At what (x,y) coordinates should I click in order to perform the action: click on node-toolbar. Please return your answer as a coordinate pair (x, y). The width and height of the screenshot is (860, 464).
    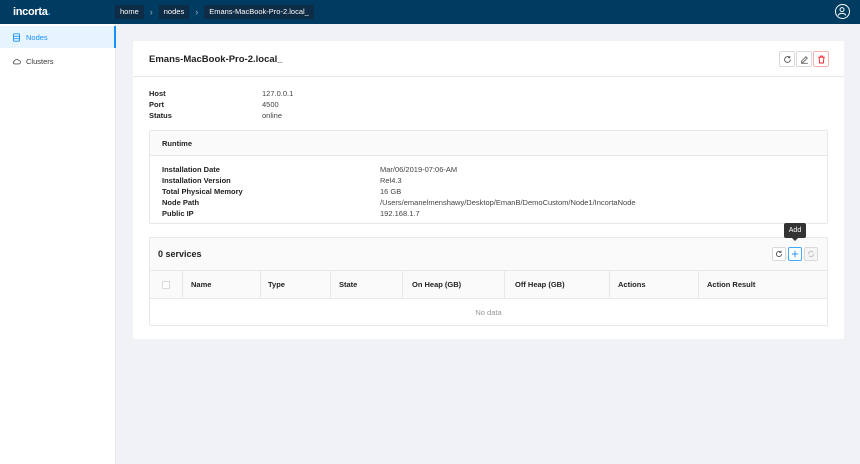
    Looking at the image, I should click on (804, 59).